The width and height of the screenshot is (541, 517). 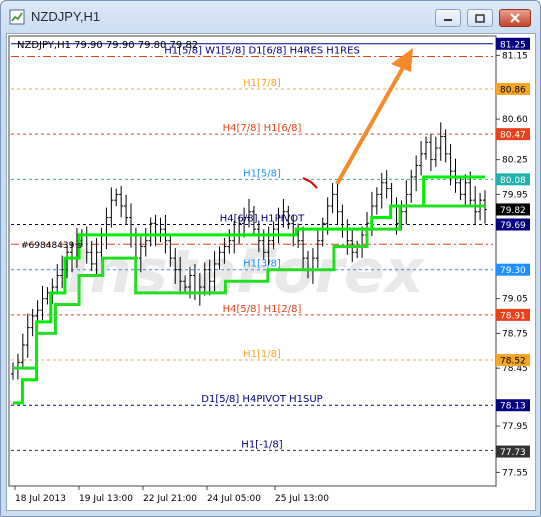 I want to click on price-tag-label: 79.82, so click(x=513, y=211).